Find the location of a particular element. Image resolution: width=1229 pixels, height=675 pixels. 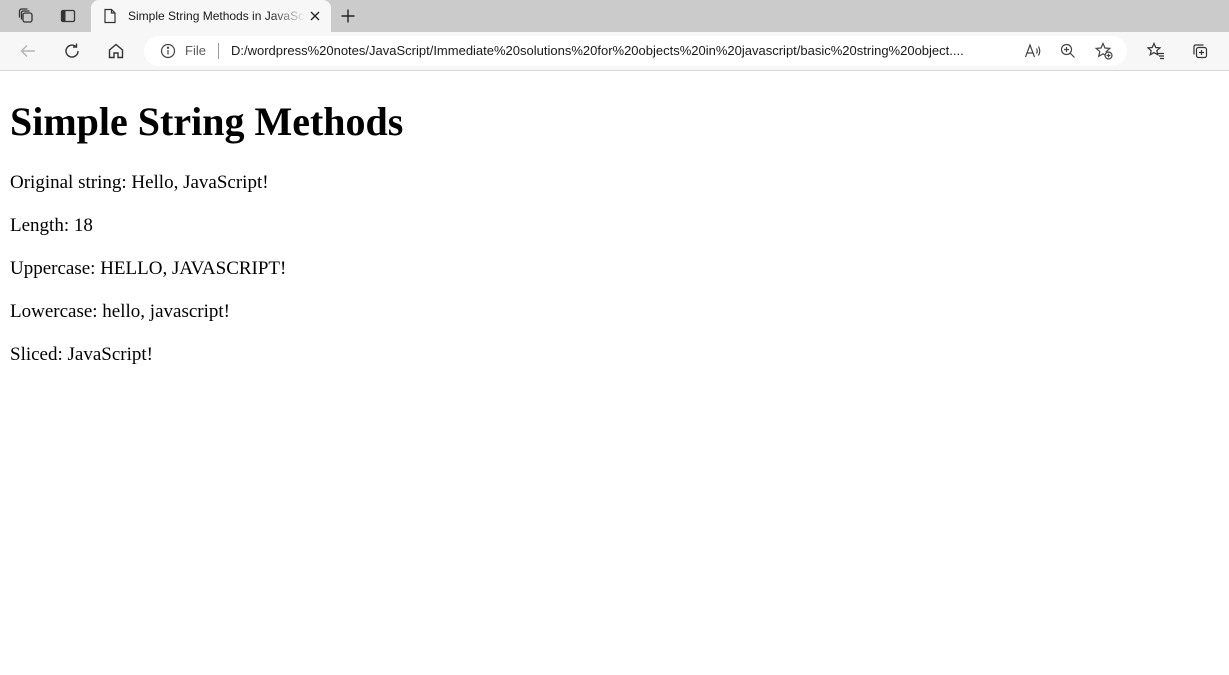

active-tab: Simple String Methods in JavaScript is located at coordinates (211, 16).